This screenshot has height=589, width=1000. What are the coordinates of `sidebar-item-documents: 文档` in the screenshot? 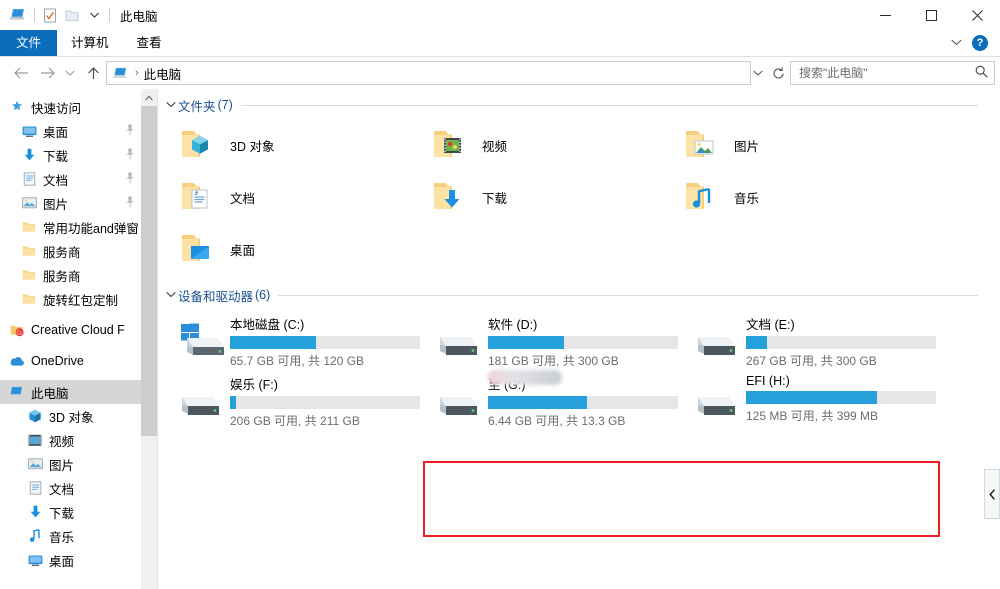 It's located at (70, 488).